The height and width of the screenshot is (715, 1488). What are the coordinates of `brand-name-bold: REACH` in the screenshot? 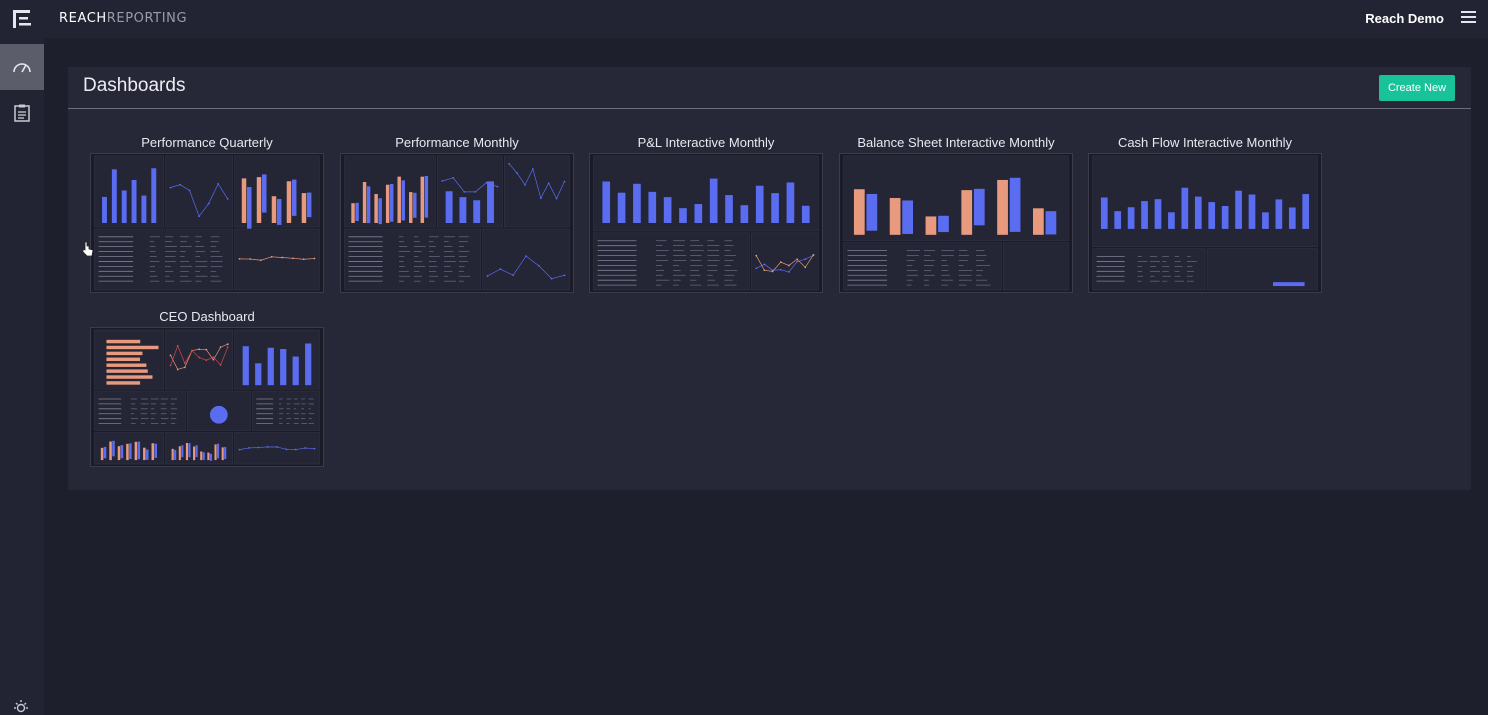 It's located at (83, 18).